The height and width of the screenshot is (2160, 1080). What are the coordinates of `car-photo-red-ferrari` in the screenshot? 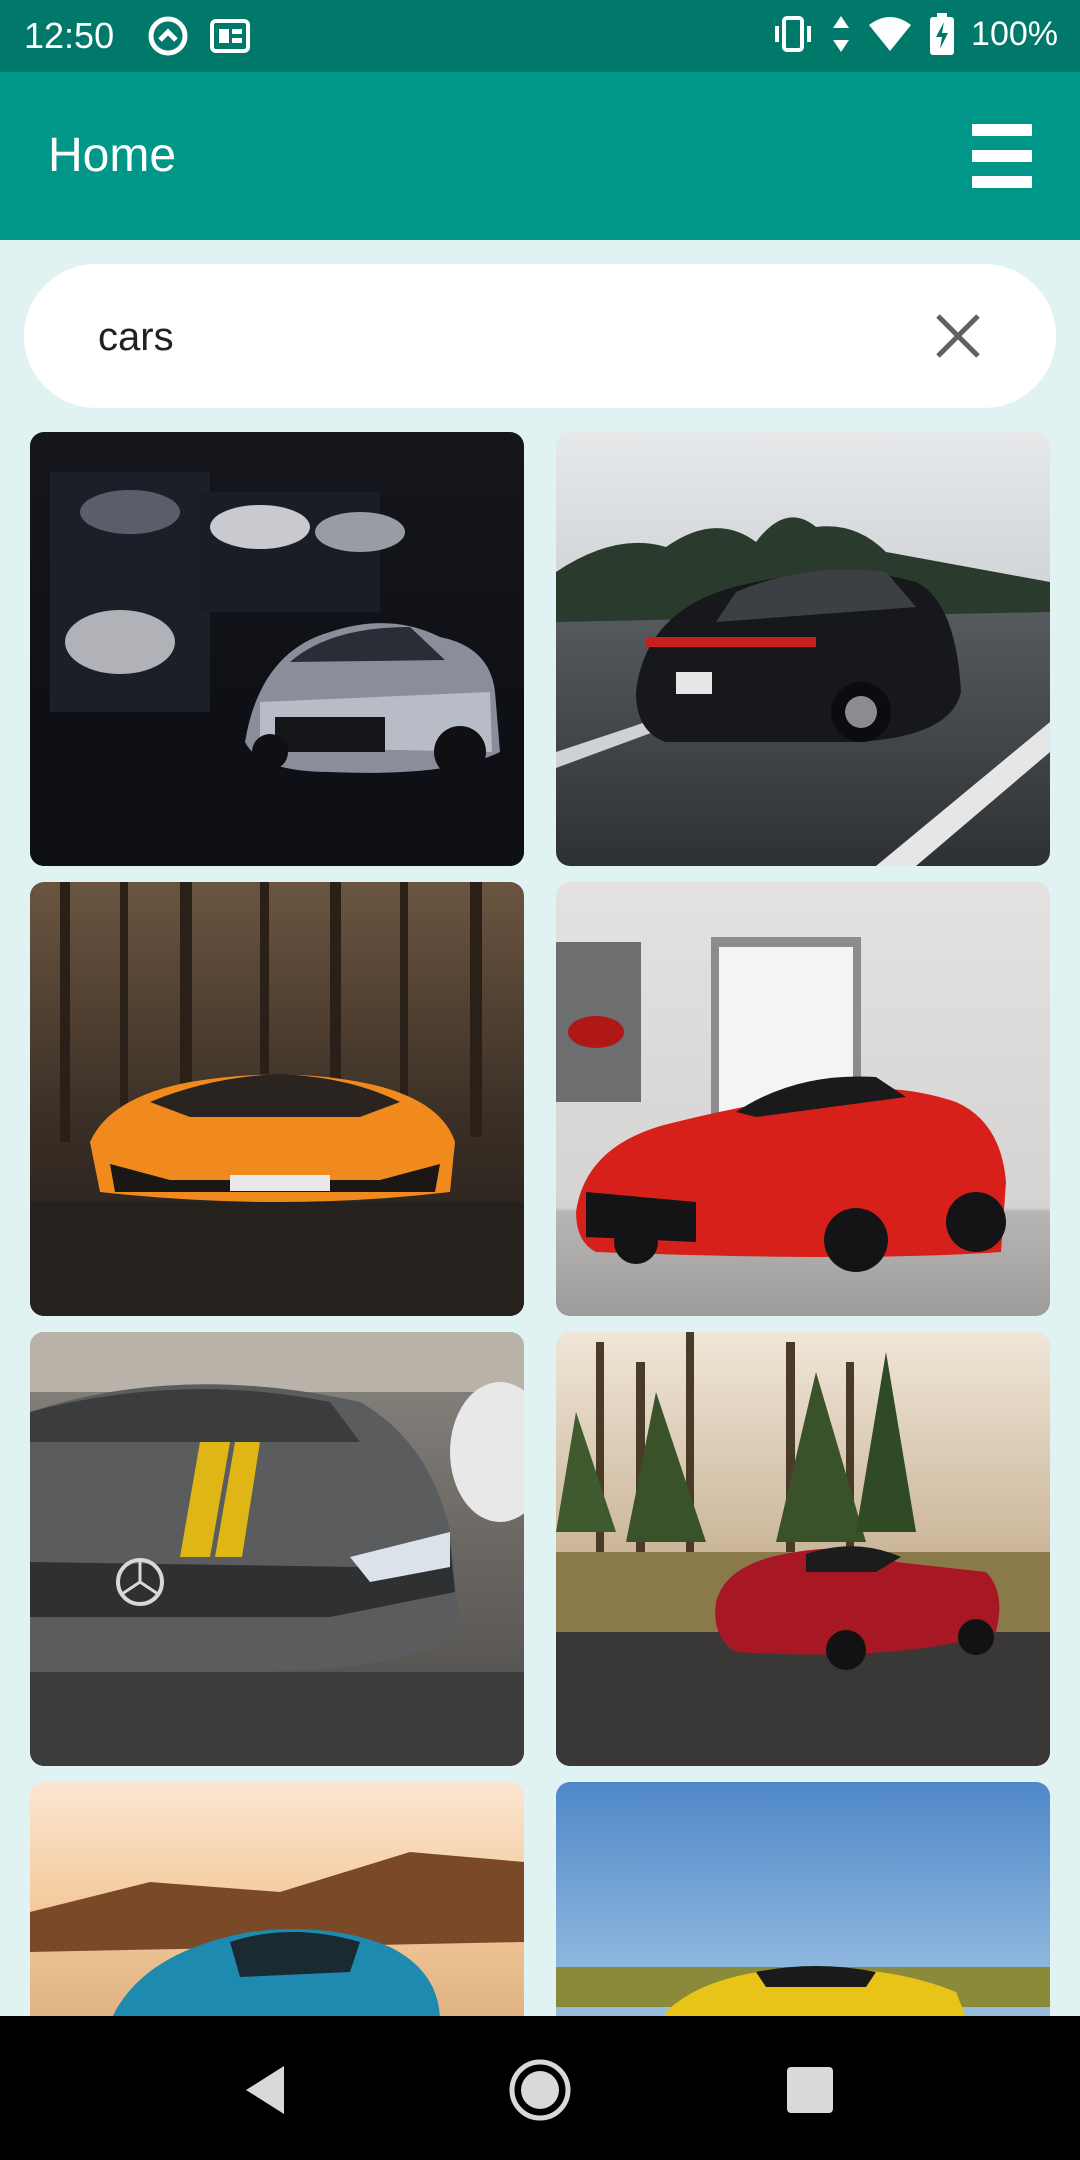 It's located at (803, 1099).